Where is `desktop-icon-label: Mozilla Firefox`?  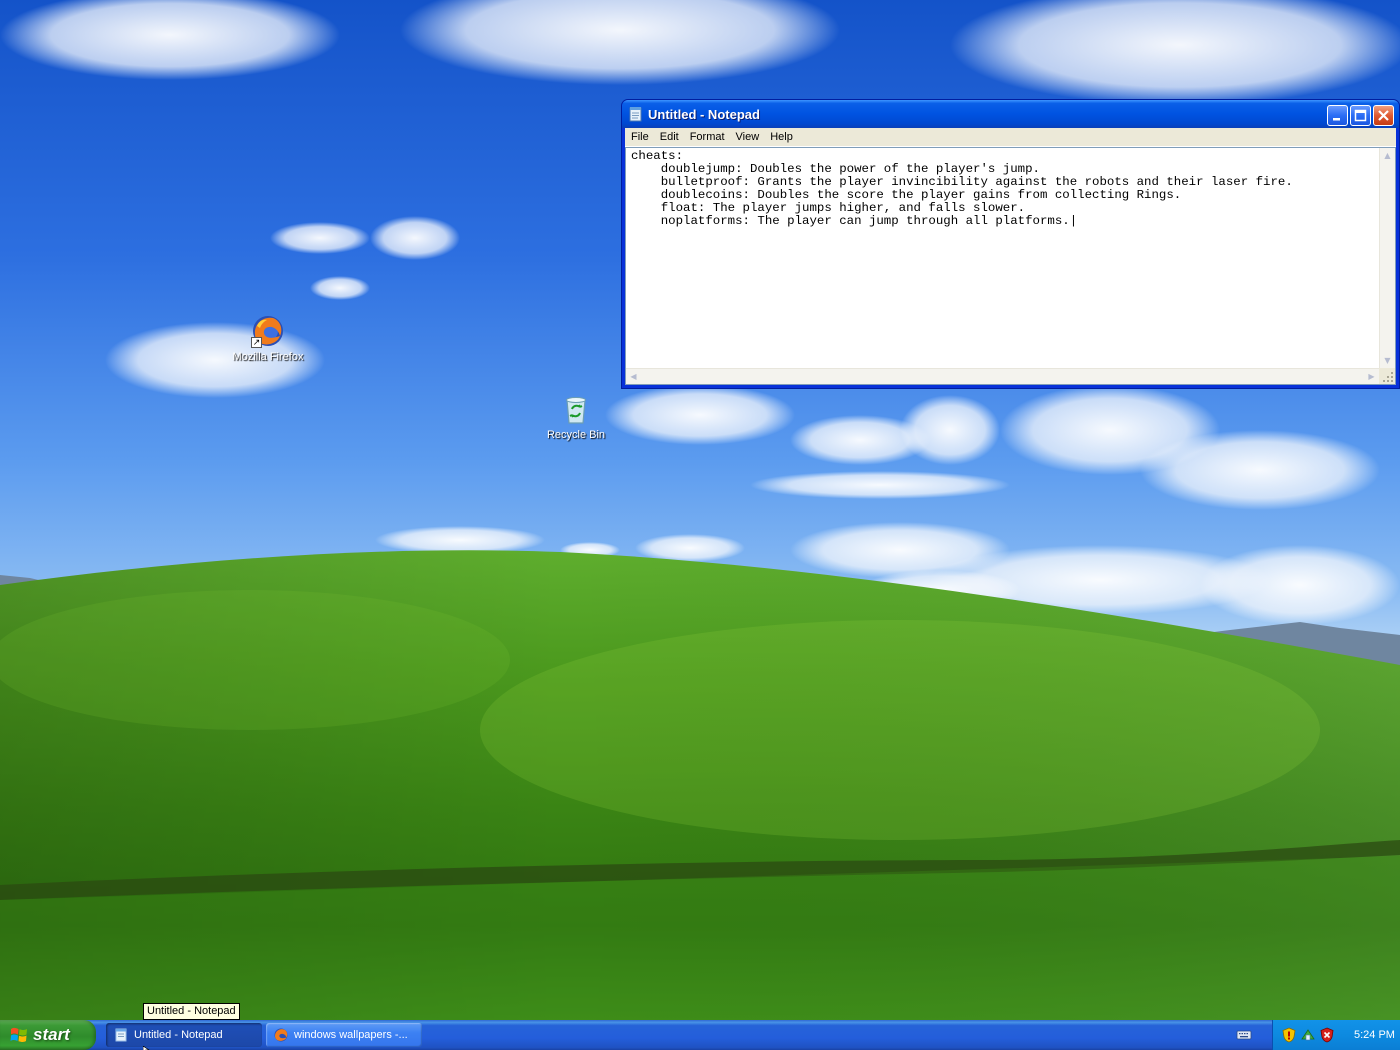 desktop-icon-label: Mozilla Firefox is located at coordinates (268, 357).